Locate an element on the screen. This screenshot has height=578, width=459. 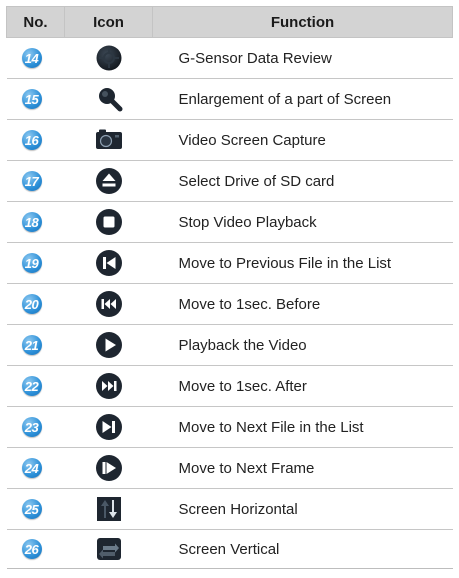
row-number-cell: 22 is located at coordinates (35, 386).